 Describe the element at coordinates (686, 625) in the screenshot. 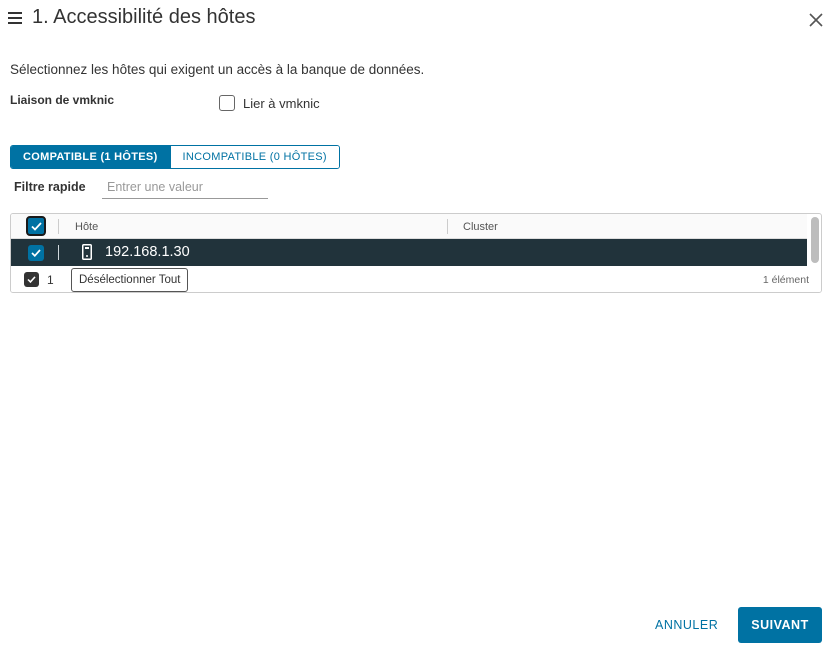

I see `cancel-button: ANNULER` at that location.